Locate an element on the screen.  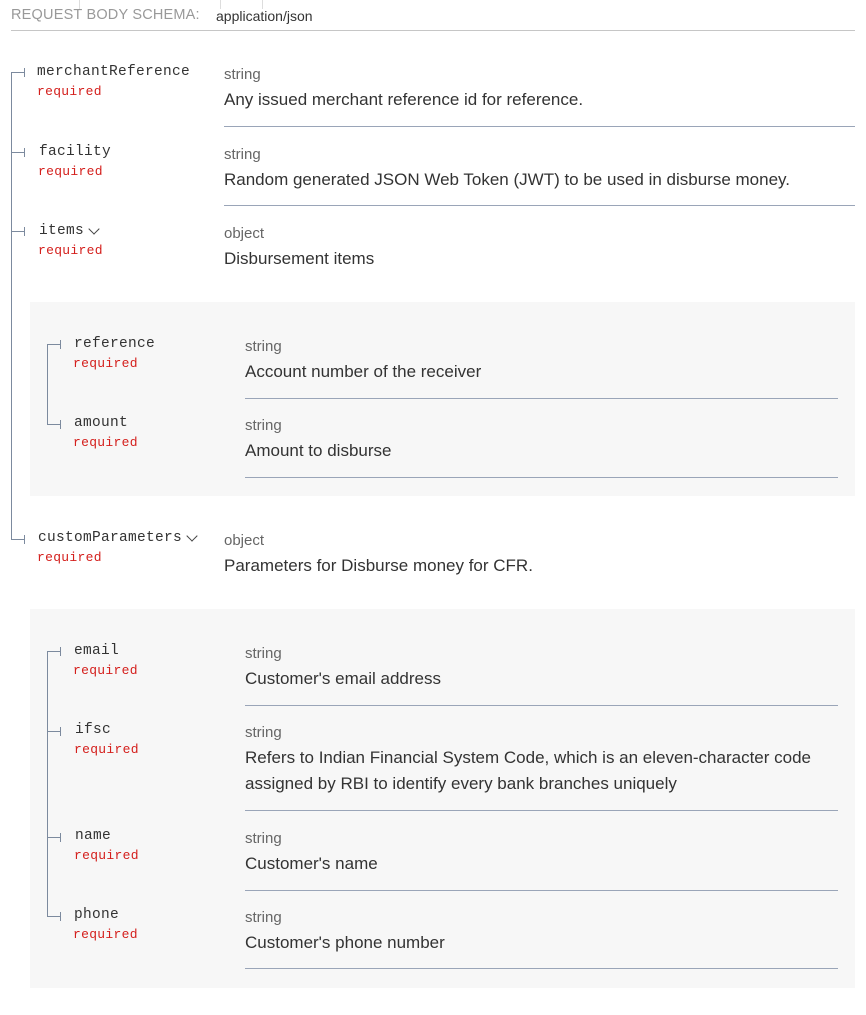
field-name-email: email is located at coordinates (97, 651).